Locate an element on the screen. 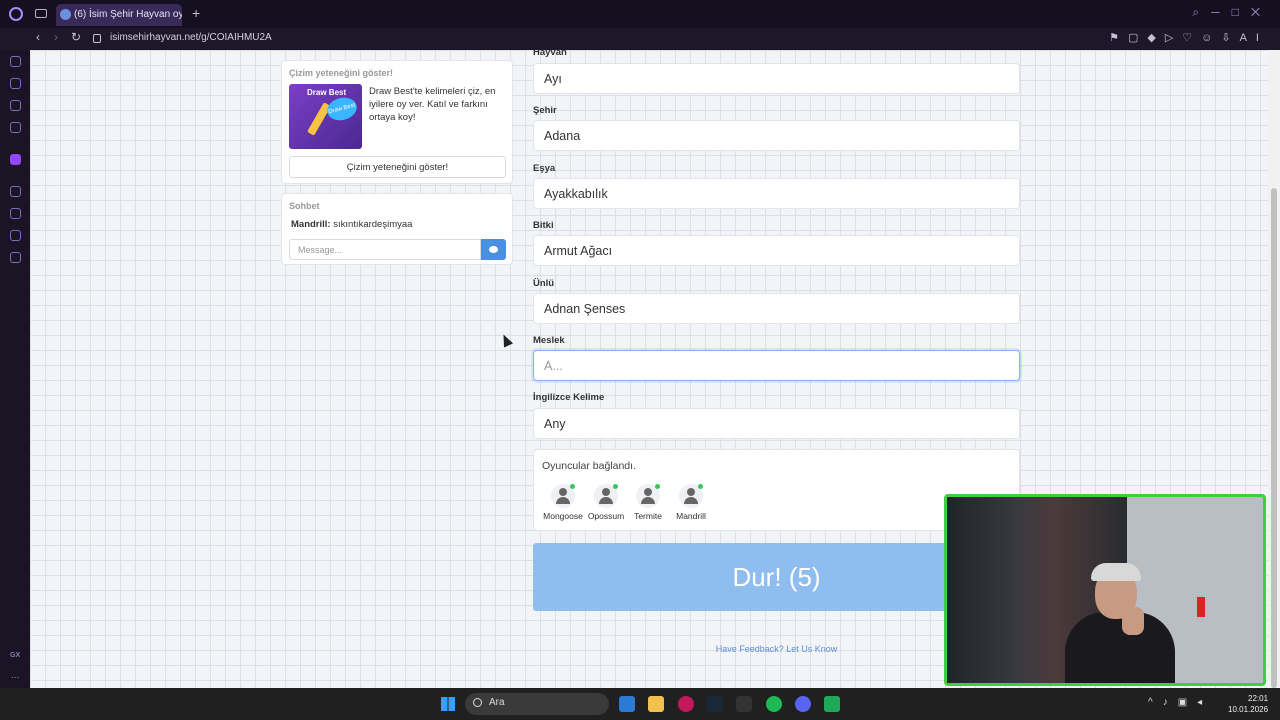 Image resolution: width=1280 pixels, height=720 pixels. active-tab: (6) İsim Şehir Hayvan oyun is located at coordinates (119, 15).